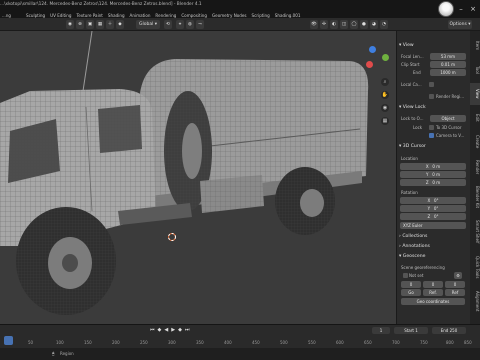 The width and height of the screenshot is (480, 360). I want to click on geo-ref2-button: Ref, so click(455, 292).